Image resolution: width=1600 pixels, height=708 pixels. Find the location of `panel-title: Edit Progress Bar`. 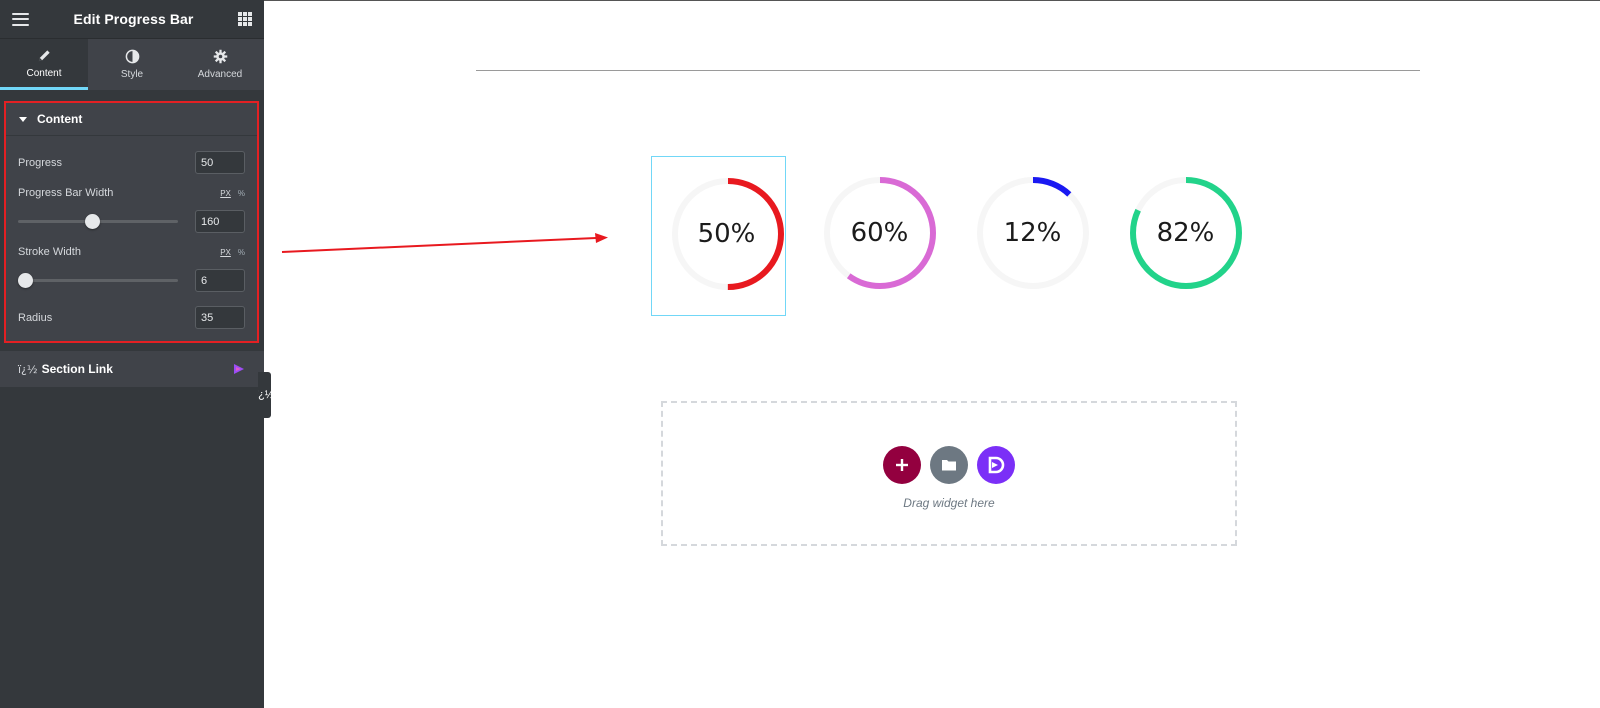

panel-title: Edit Progress Bar is located at coordinates (133, 19).